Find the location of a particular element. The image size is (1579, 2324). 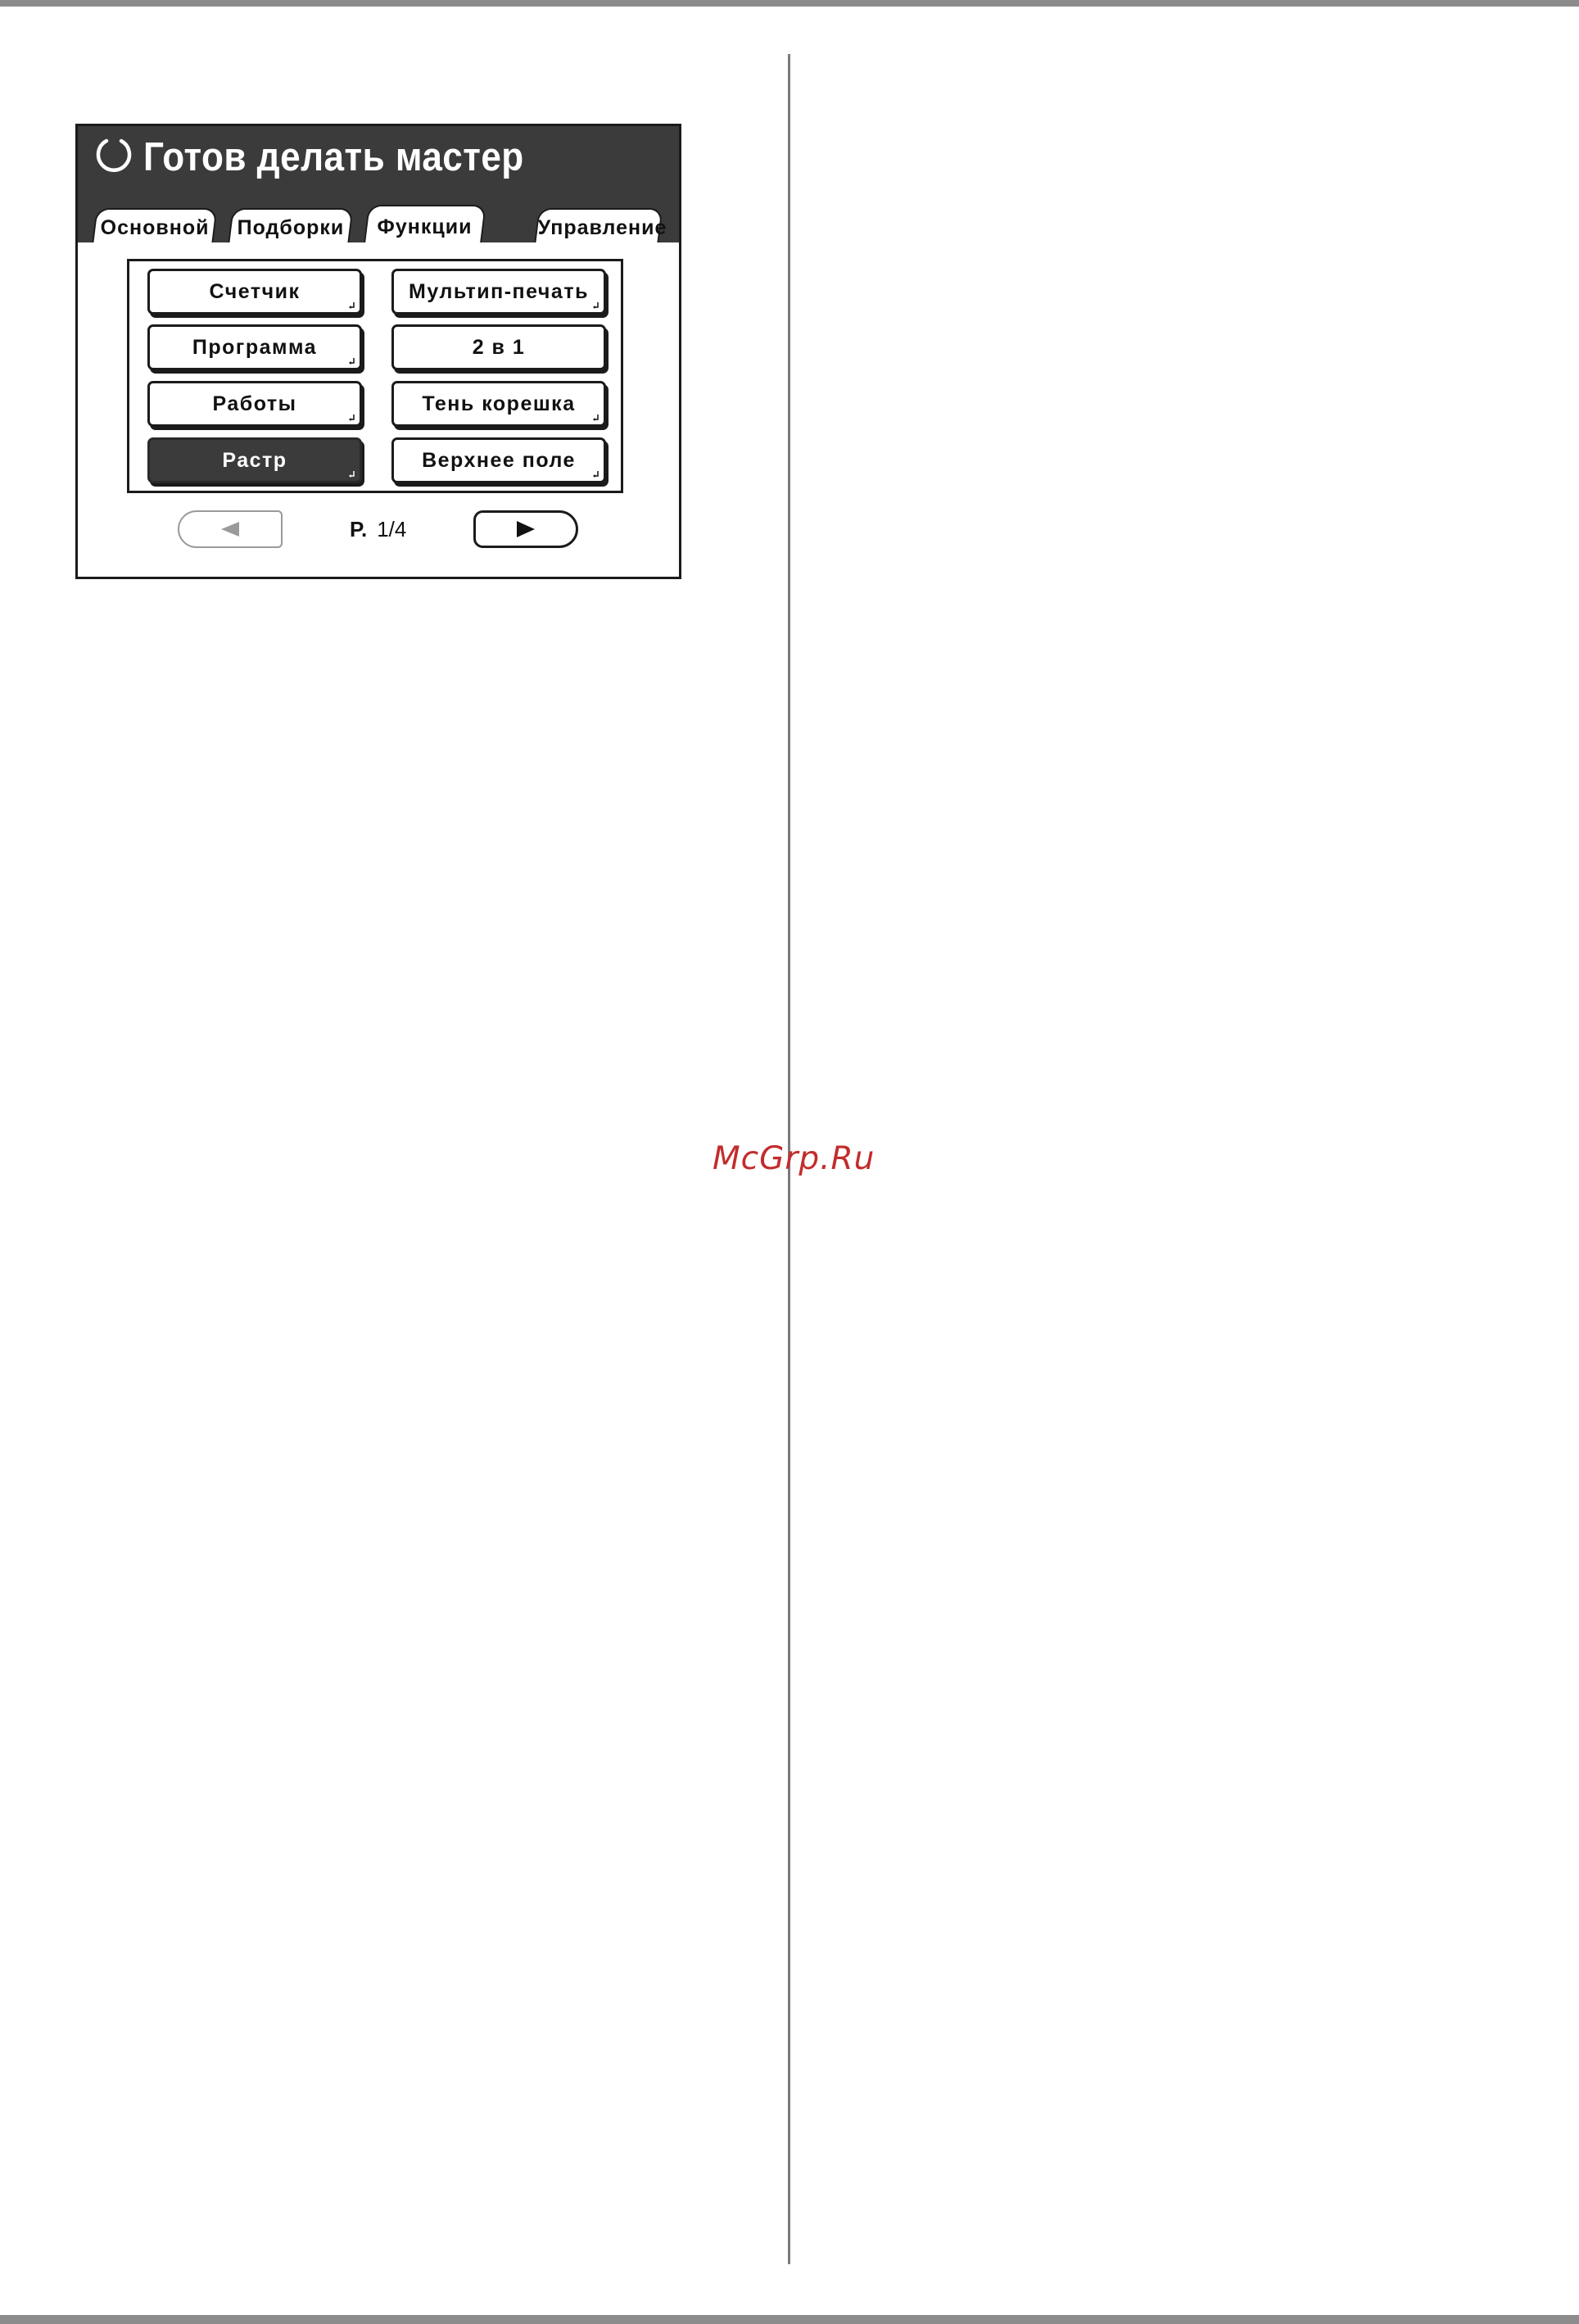

raster-button: Растр is located at coordinates (254, 460).